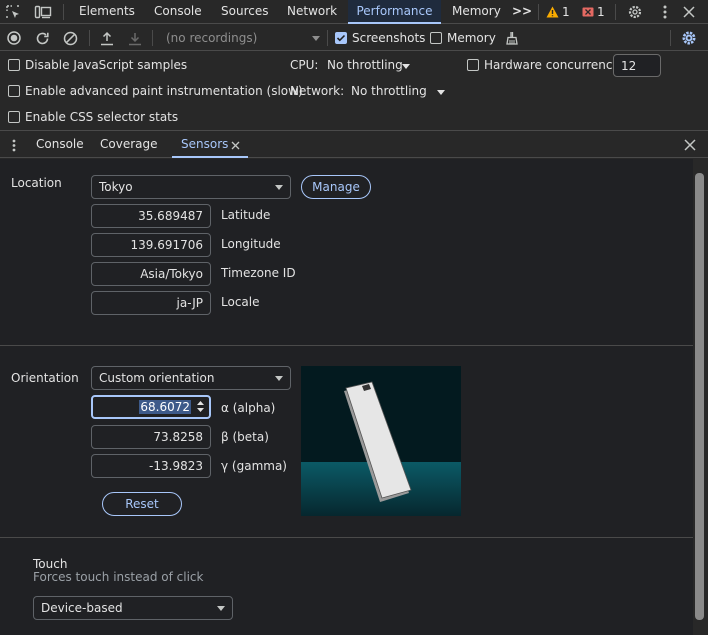  I want to click on tab-elements: Elements, so click(107, 12).